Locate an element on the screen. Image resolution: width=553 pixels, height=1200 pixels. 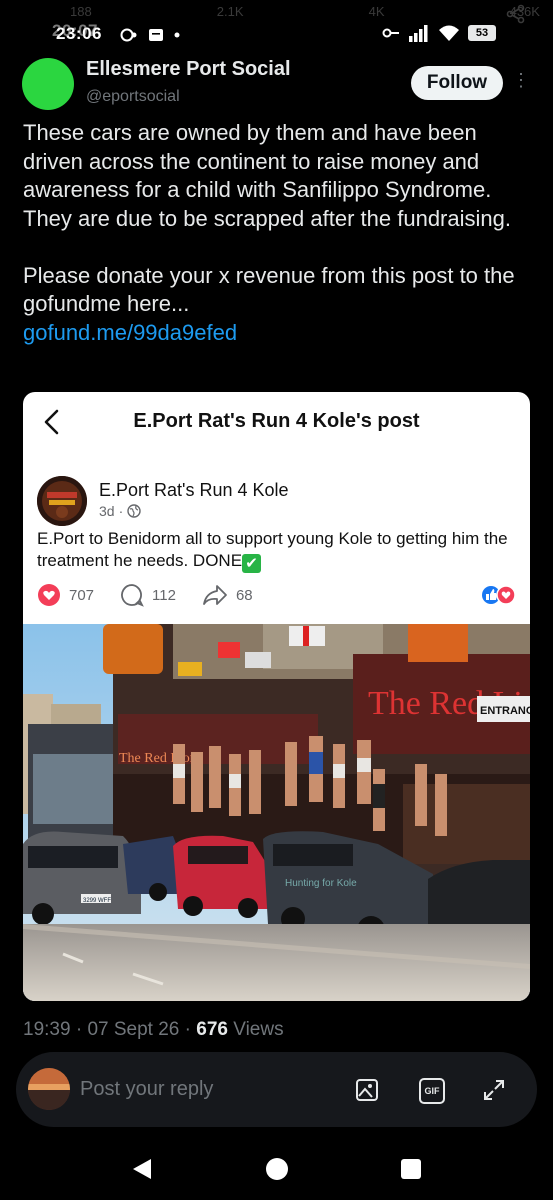
post-age: 3d is located at coordinates (107, 511).